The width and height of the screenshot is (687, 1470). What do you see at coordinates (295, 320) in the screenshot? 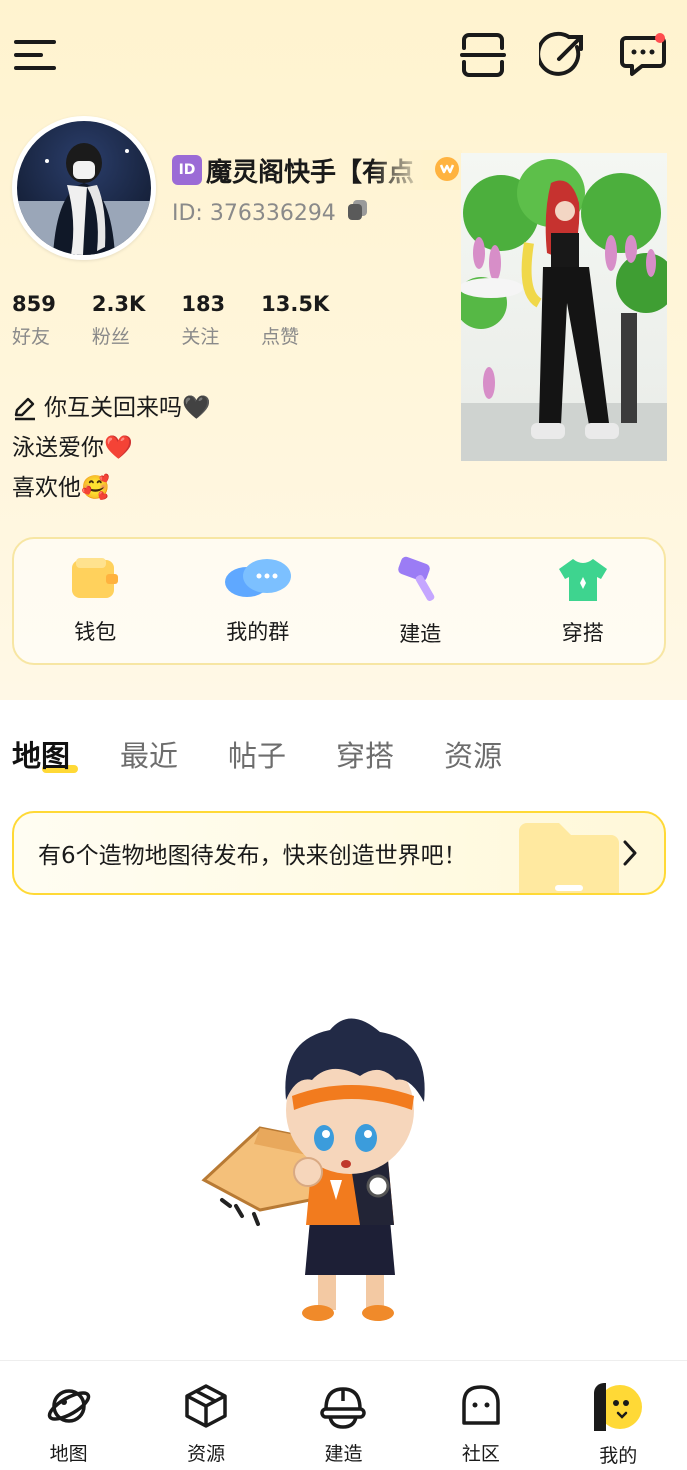
I see `stat-likes: 13.5K 点赞` at bounding box center [295, 320].